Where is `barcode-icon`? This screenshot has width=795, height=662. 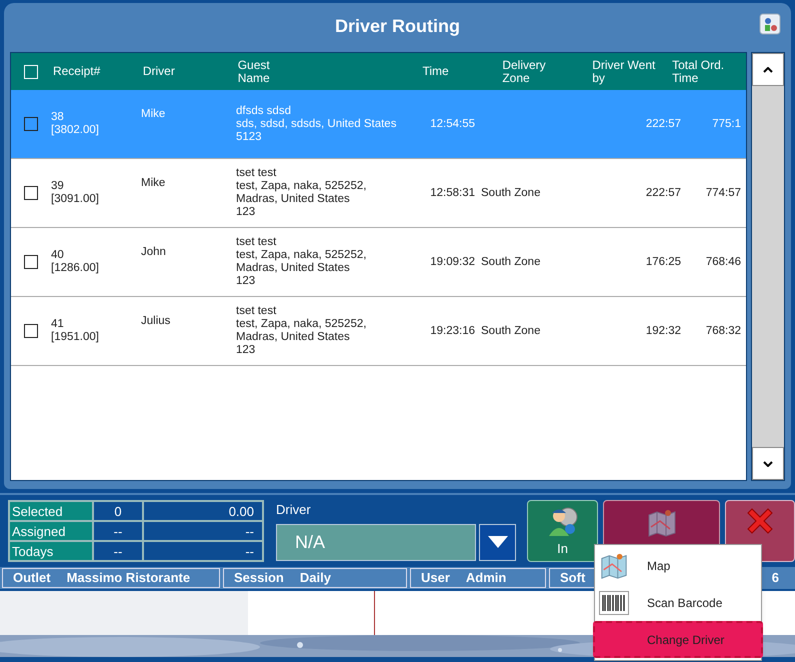
barcode-icon is located at coordinates (614, 602).